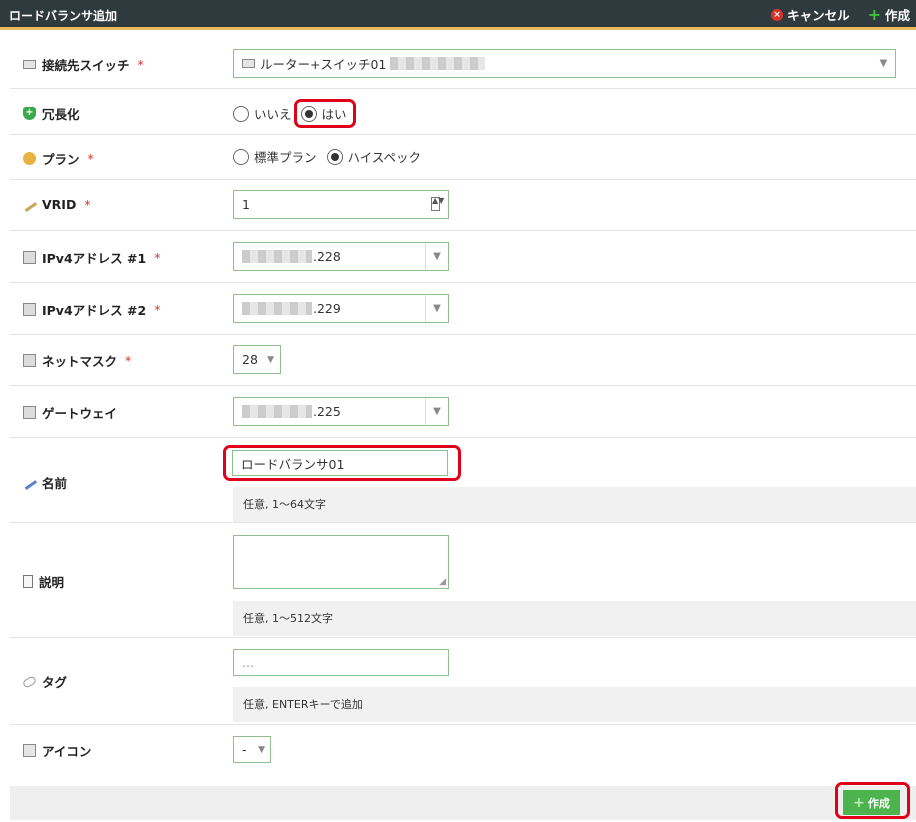  I want to click on image-icon, so click(29, 750).